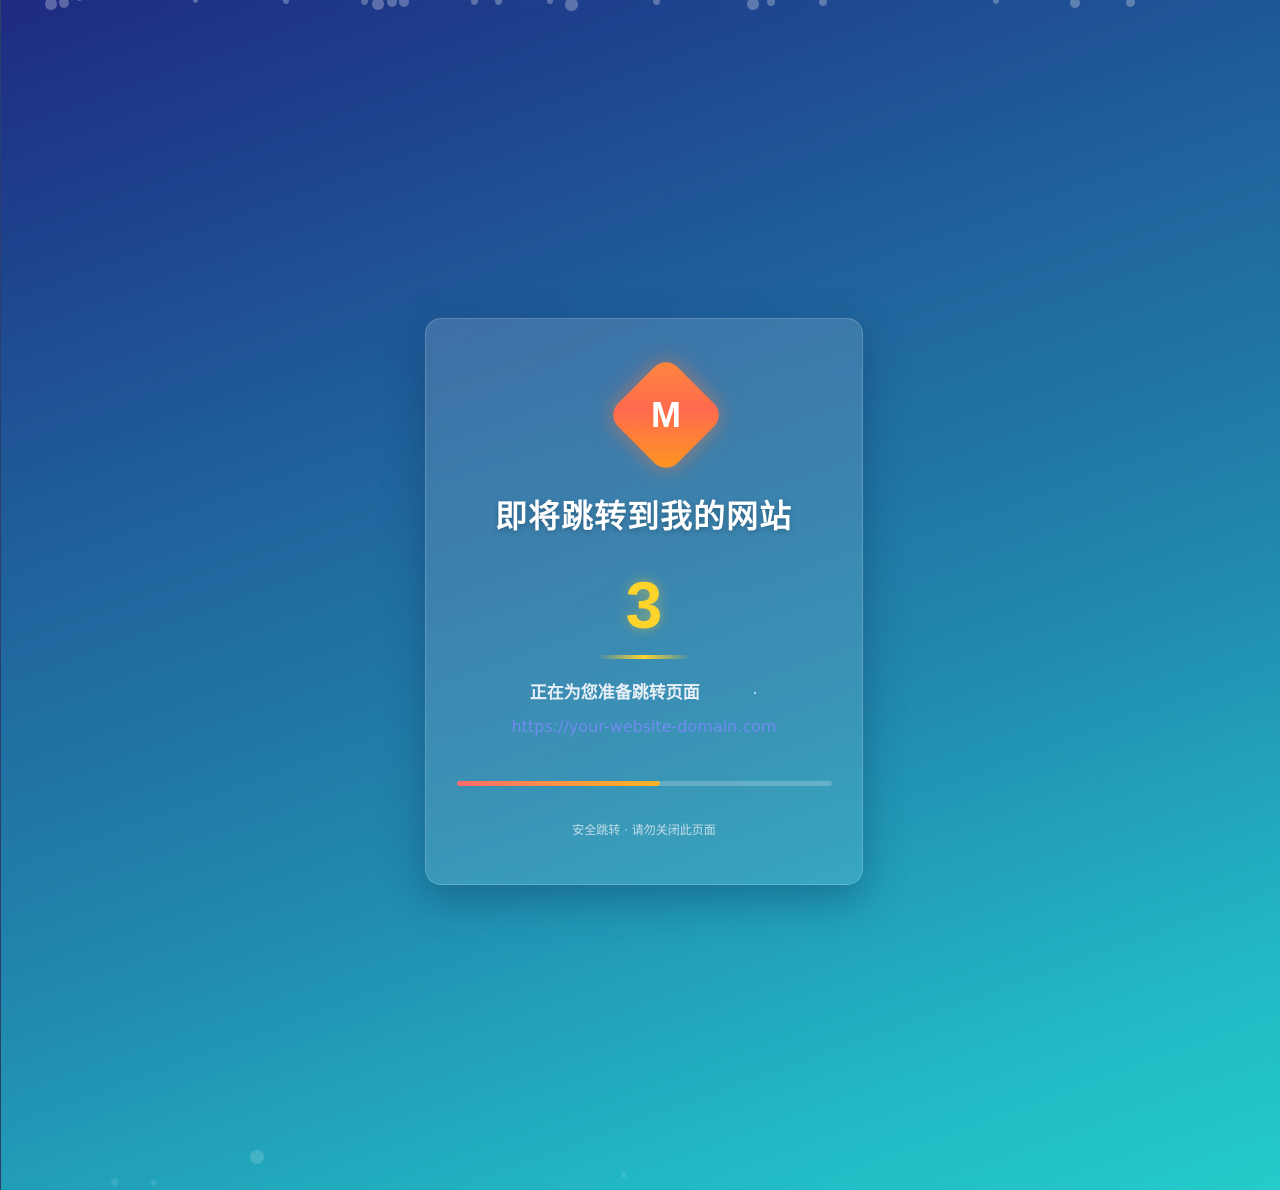 This screenshot has width=1280, height=1190. Describe the element at coordinates (644, 516) in the screenshot. I see `page-title: 即将跳转到我的网站` at that location.